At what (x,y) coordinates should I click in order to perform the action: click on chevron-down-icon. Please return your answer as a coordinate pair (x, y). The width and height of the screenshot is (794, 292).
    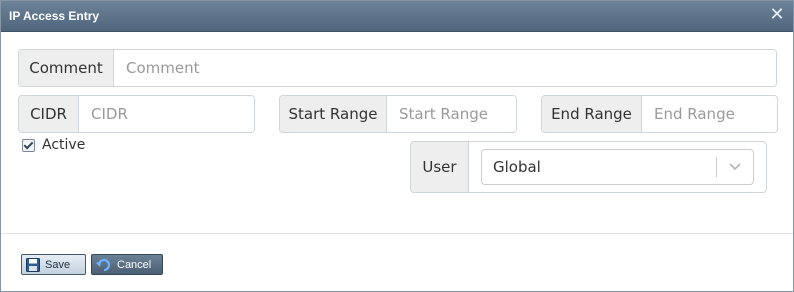
    Looking at the image, I should click on (735, 167).